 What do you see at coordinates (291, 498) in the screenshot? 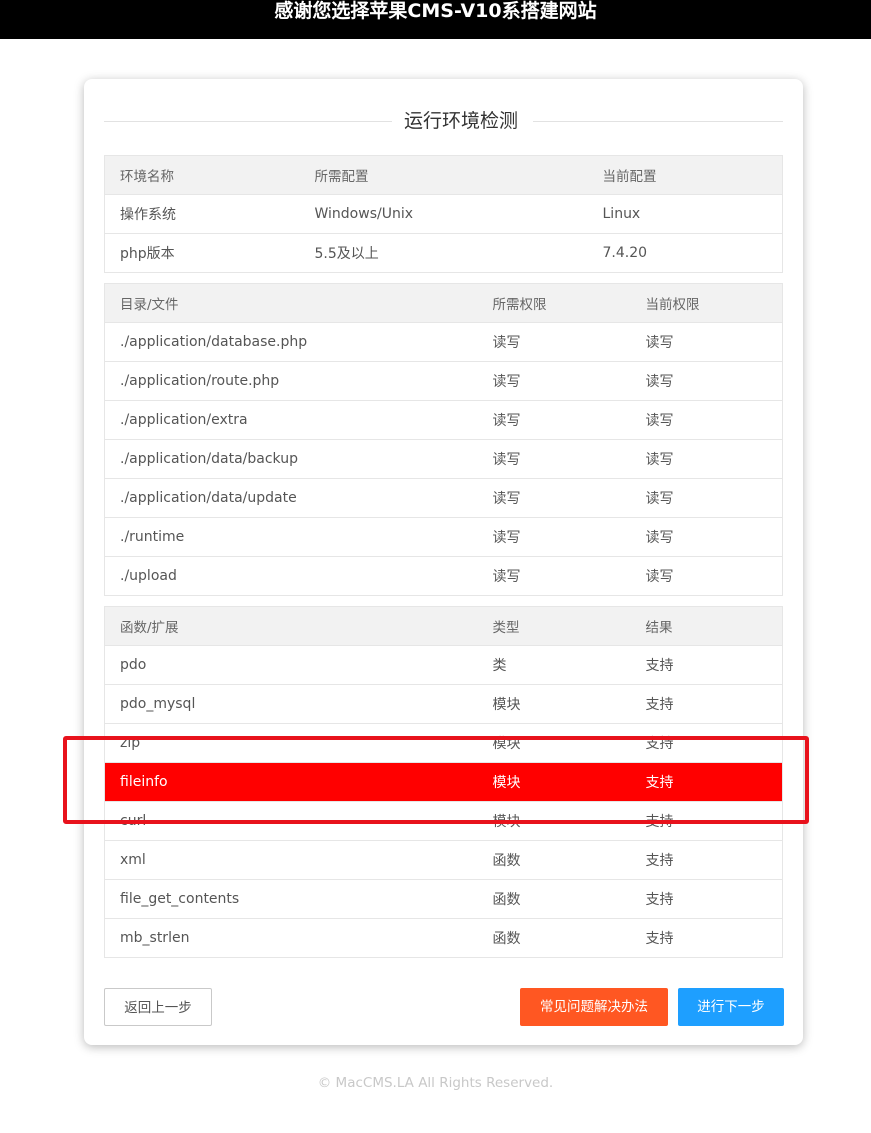
I see `table-cell: ./application/data/update` at bounding box center [291, 498].